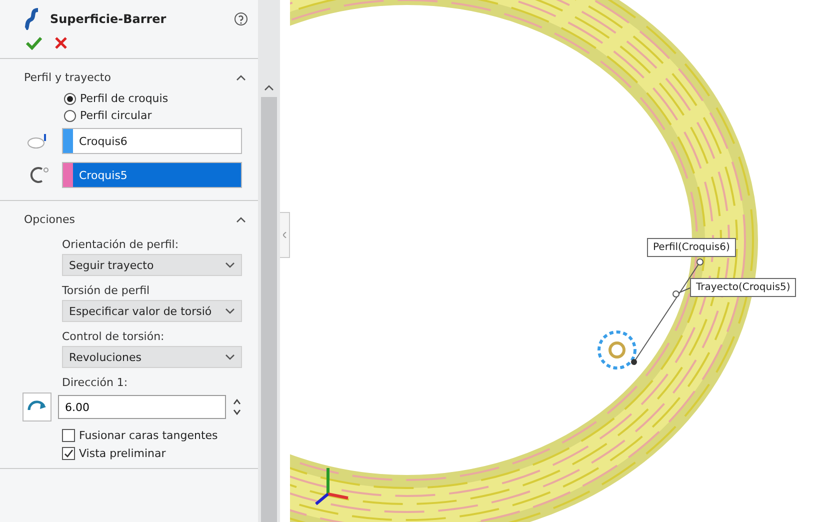  Describe the element at coordinates (129, 451) in the screenshot. I see `checkbox-option: Vista preliminar` at that location.